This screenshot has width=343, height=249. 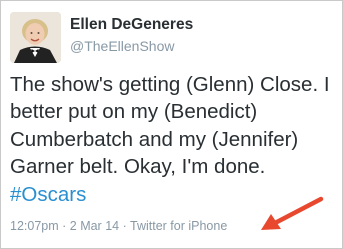 What do you see at coordinates (178, 226) in the screenshot?
I see `tweet-source: Twitter for iPhone` at bounding box center [178, 226].